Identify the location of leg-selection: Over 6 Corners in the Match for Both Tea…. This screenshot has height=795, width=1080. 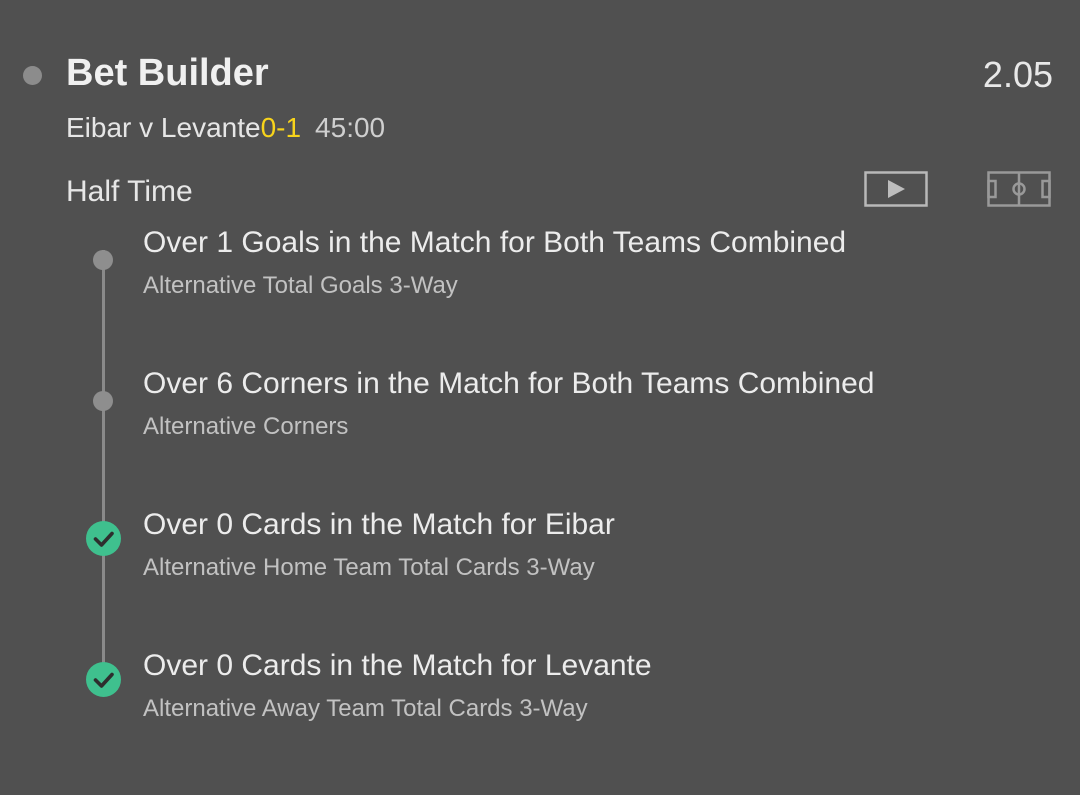
(509, 383).